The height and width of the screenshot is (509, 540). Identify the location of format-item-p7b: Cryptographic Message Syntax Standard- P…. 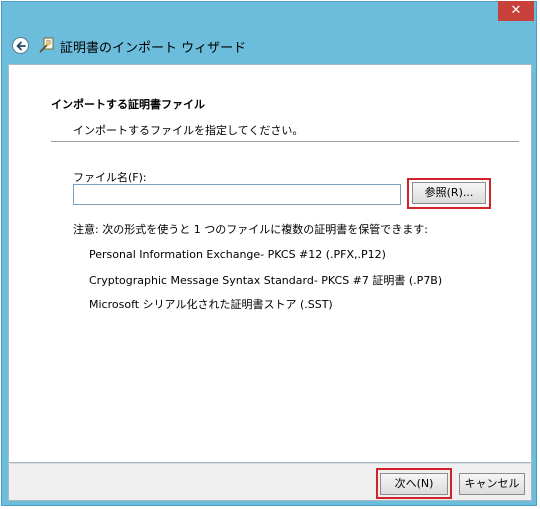
(266, 280).